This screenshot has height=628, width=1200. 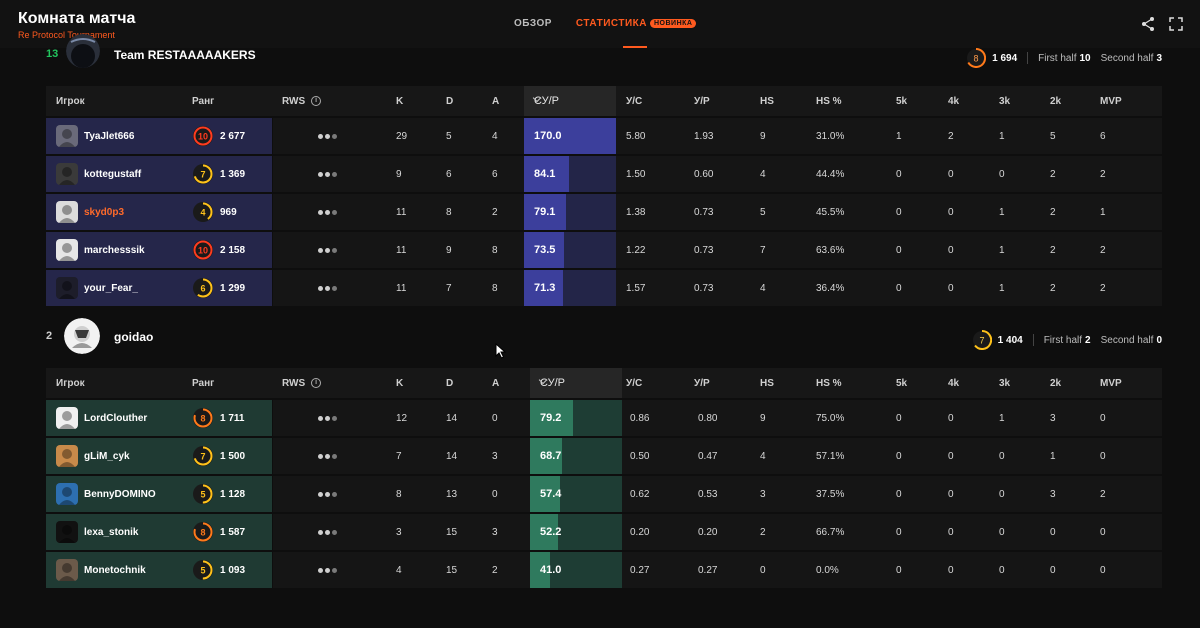 What do you see at coordinates (1002, 212) in the screenshot?
I see `stat-k3: 1` at bounding box center [1002, 212].